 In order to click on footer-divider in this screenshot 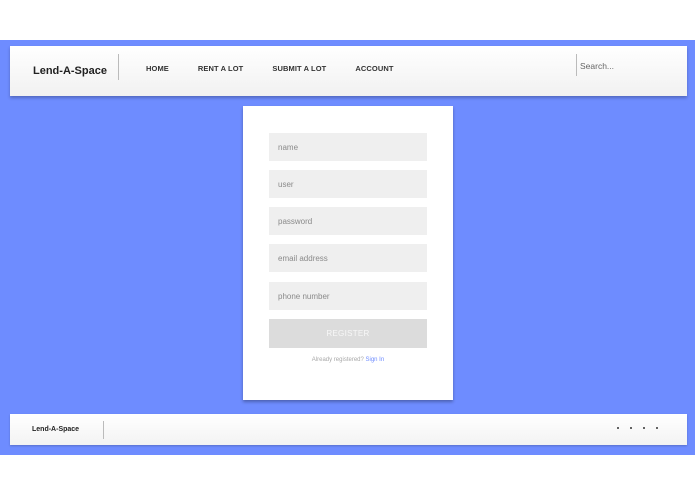, I will do `click(103, 430)`.